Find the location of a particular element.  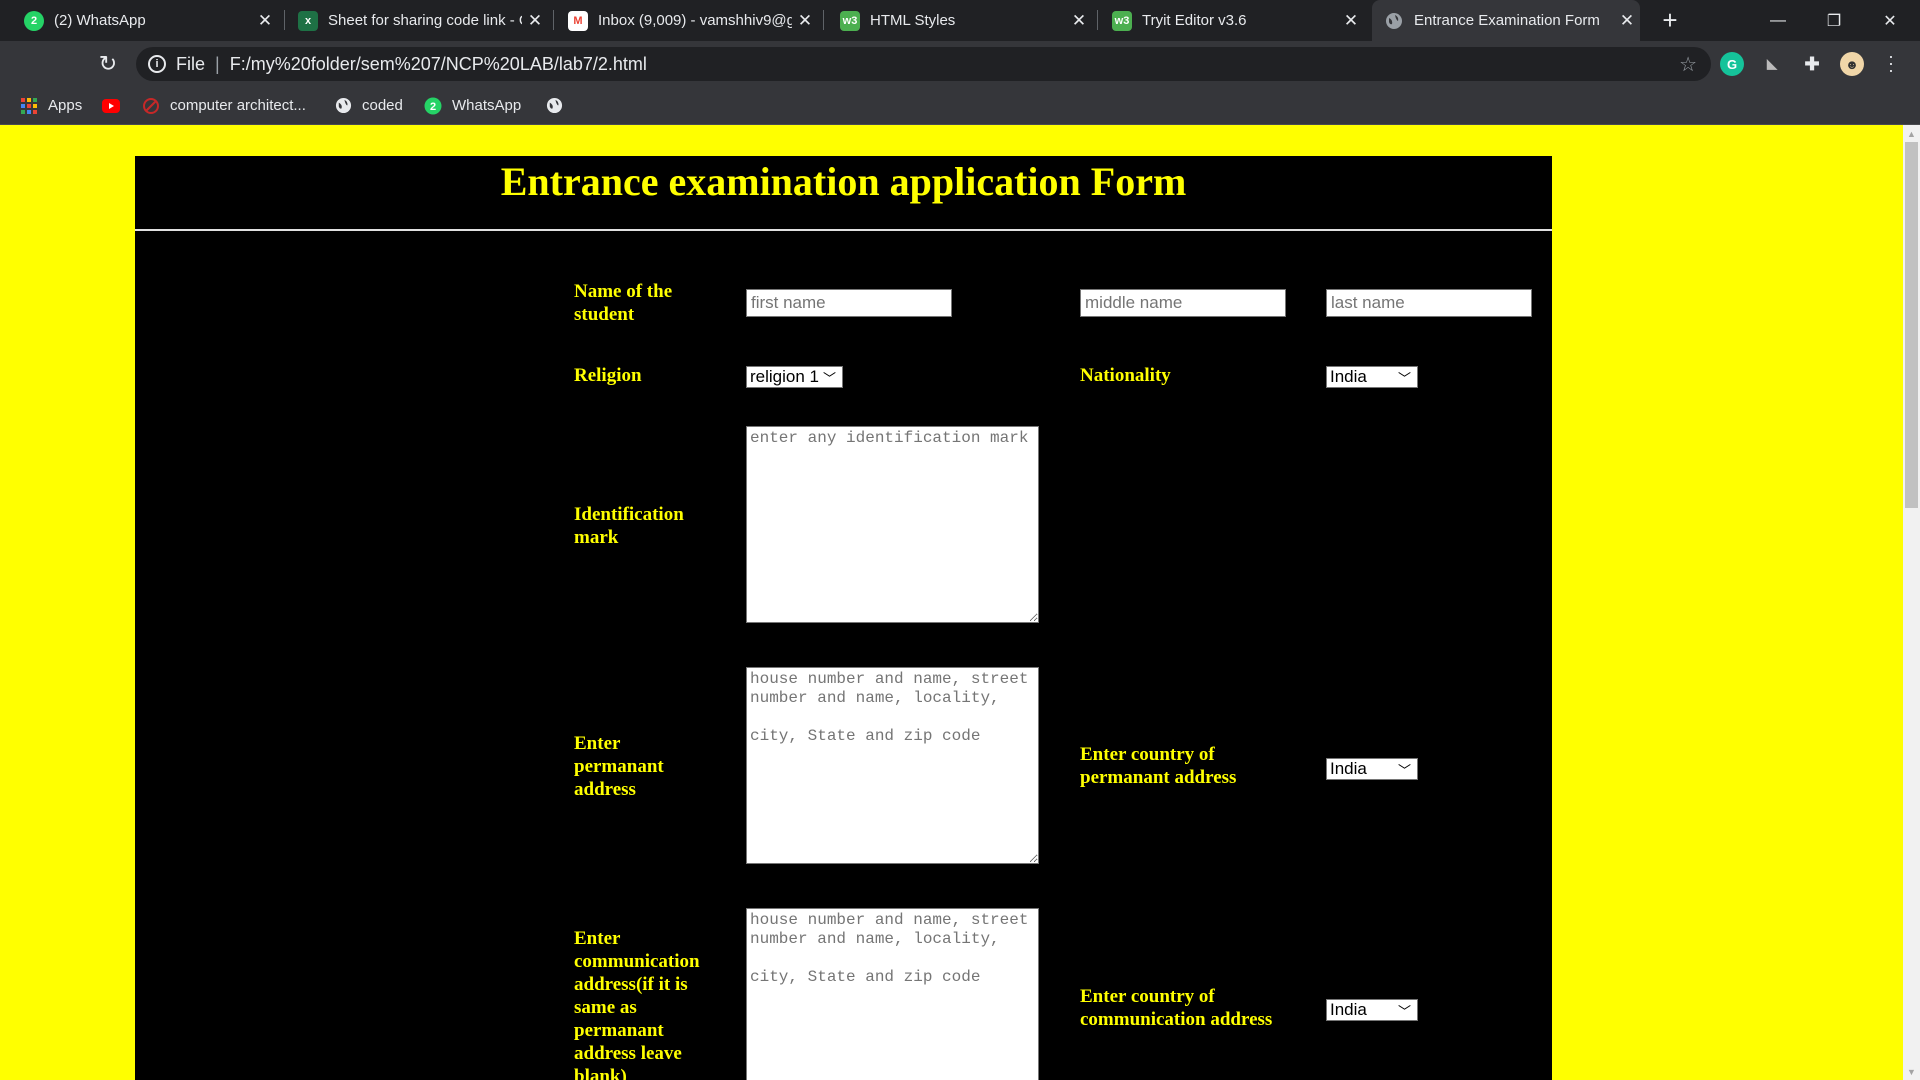

tab-sheet: x Sheet for sharing code link - G ✕ is located at coordinates (417, 20).